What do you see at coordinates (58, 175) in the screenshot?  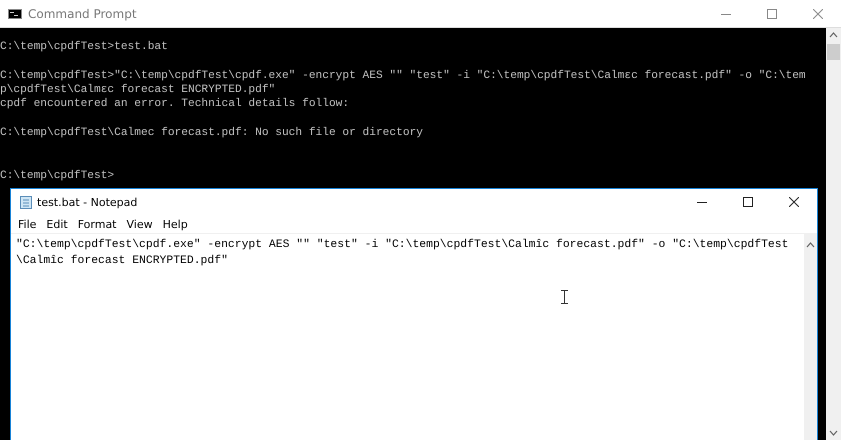 I see `console-line: C:\temp\cpdfTest>` at bounding box center [58, 175].